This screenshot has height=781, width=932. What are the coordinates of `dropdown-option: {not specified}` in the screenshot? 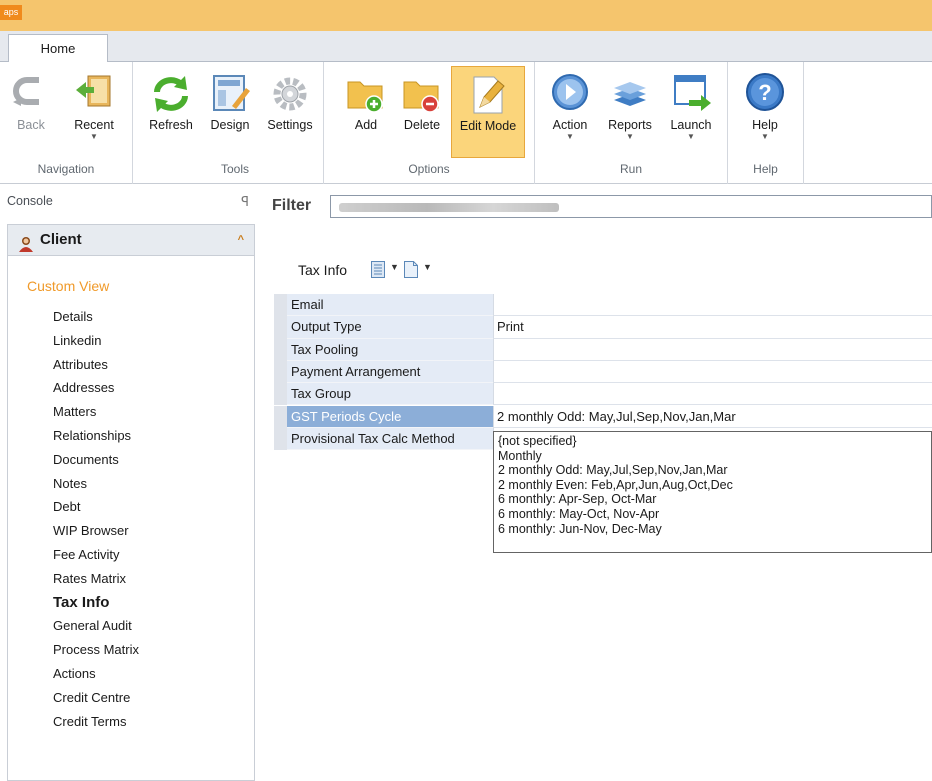 It's located at (714, 441).